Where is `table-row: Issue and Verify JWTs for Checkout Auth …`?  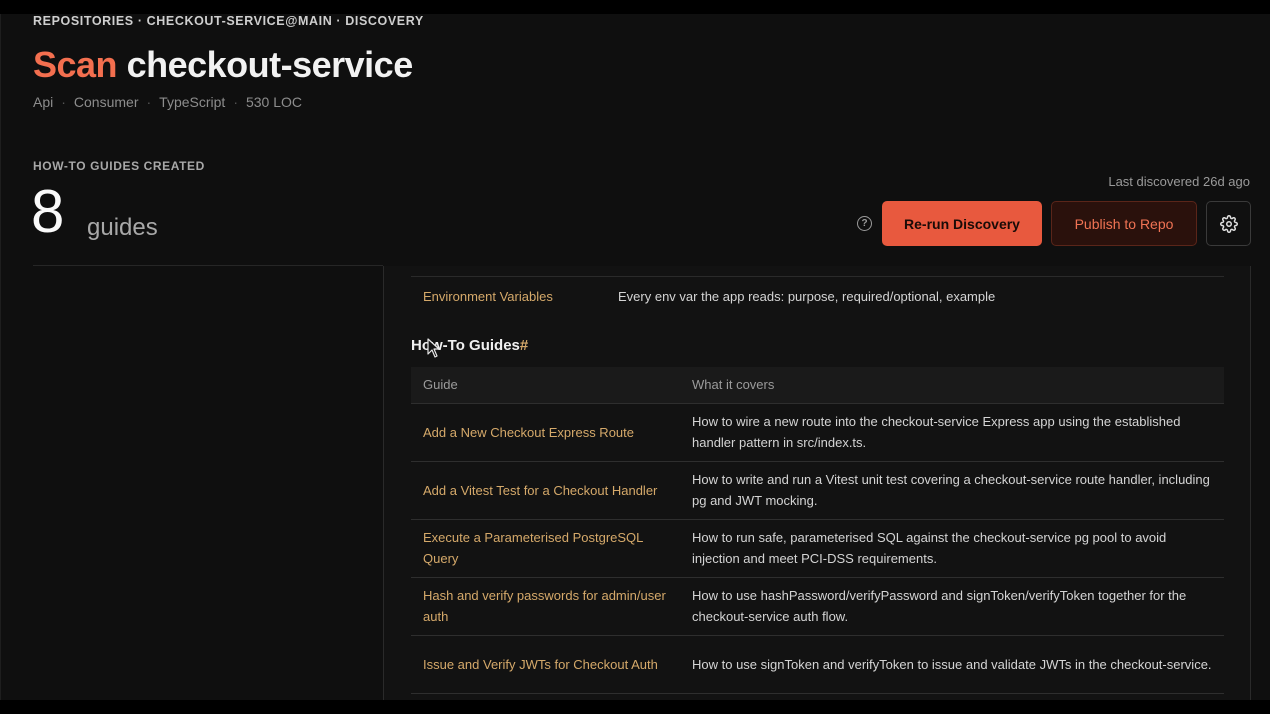
table-row: Issue and Verify JWTs for Checkout Auth … is located at coordinates (817, 664).